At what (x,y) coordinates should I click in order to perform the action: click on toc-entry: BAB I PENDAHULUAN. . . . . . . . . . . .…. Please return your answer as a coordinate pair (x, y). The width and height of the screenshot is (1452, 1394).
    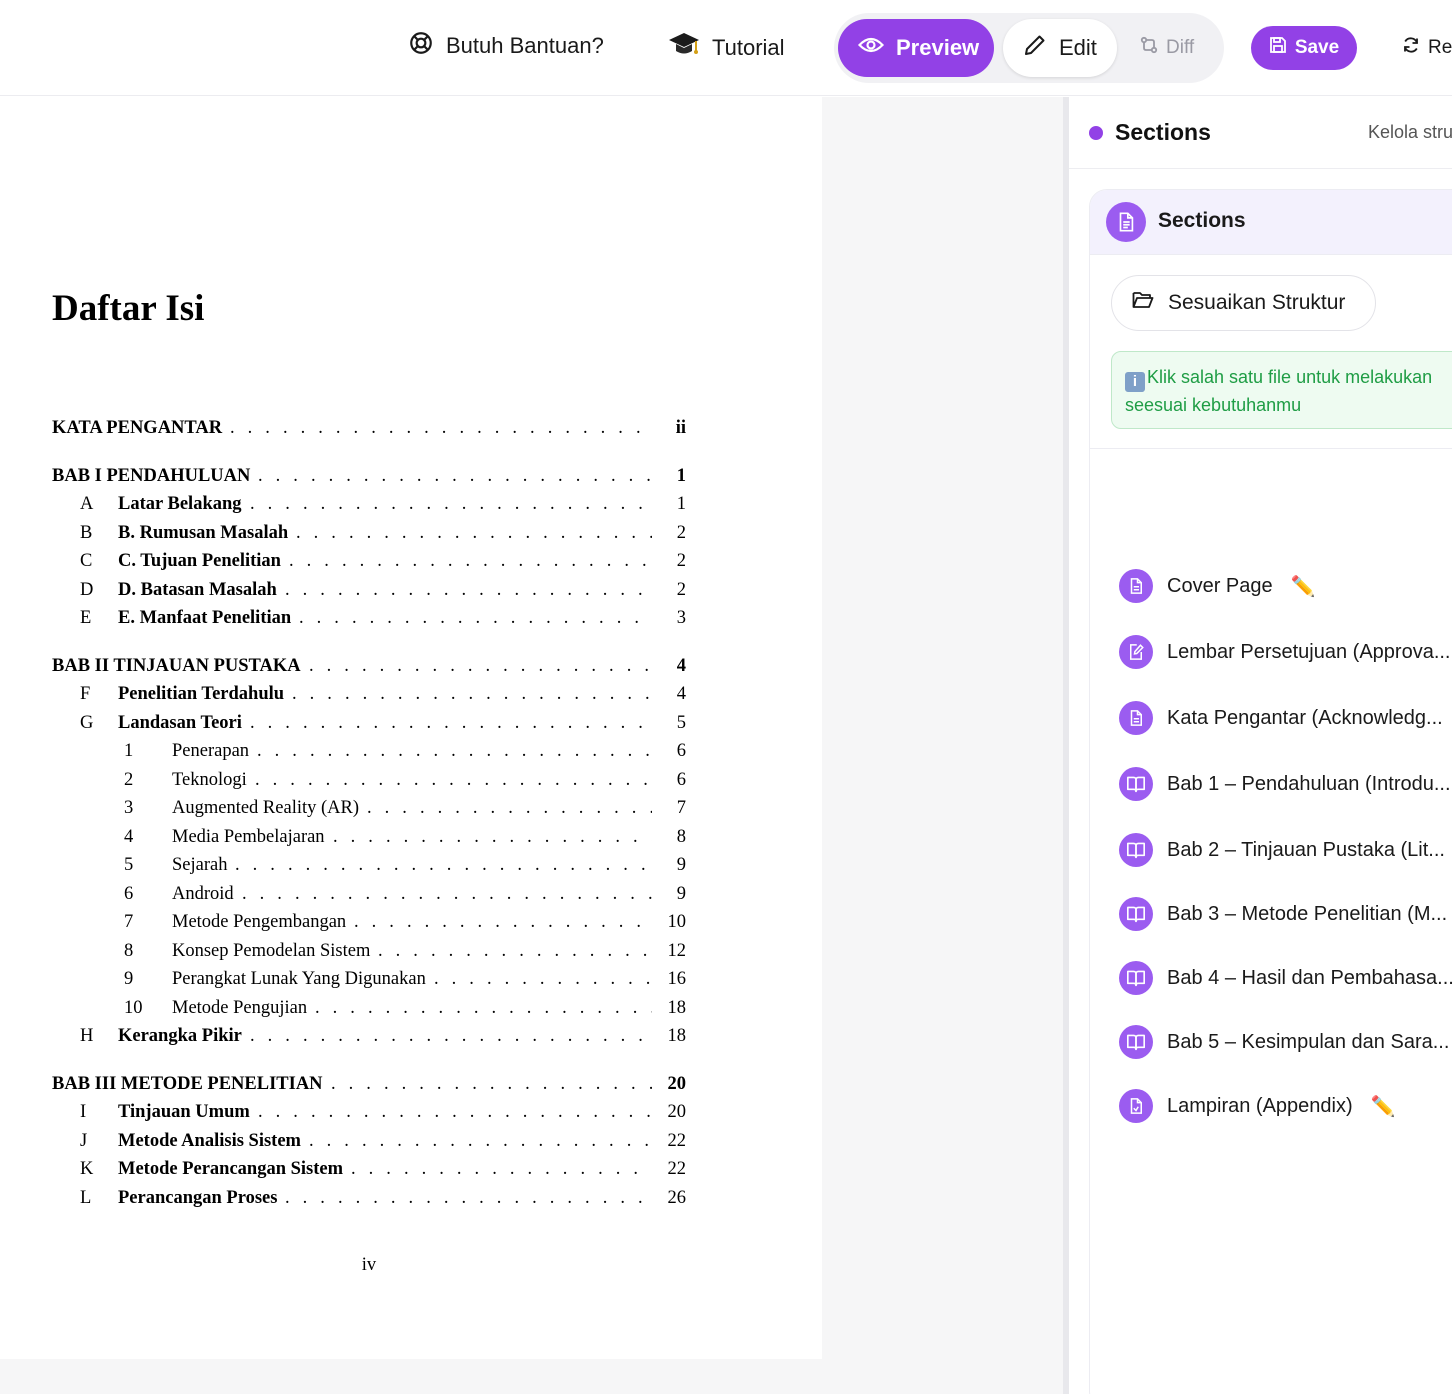
    Looking at the image, I should click on (411, 476).